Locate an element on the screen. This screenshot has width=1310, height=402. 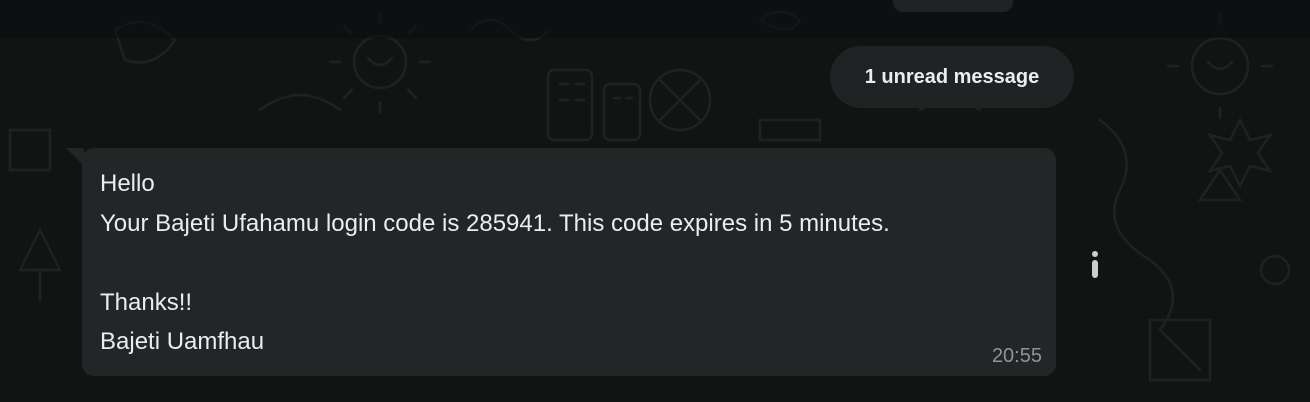
message-line-thanks: Thanks!! is located at coordinates (146, 302).